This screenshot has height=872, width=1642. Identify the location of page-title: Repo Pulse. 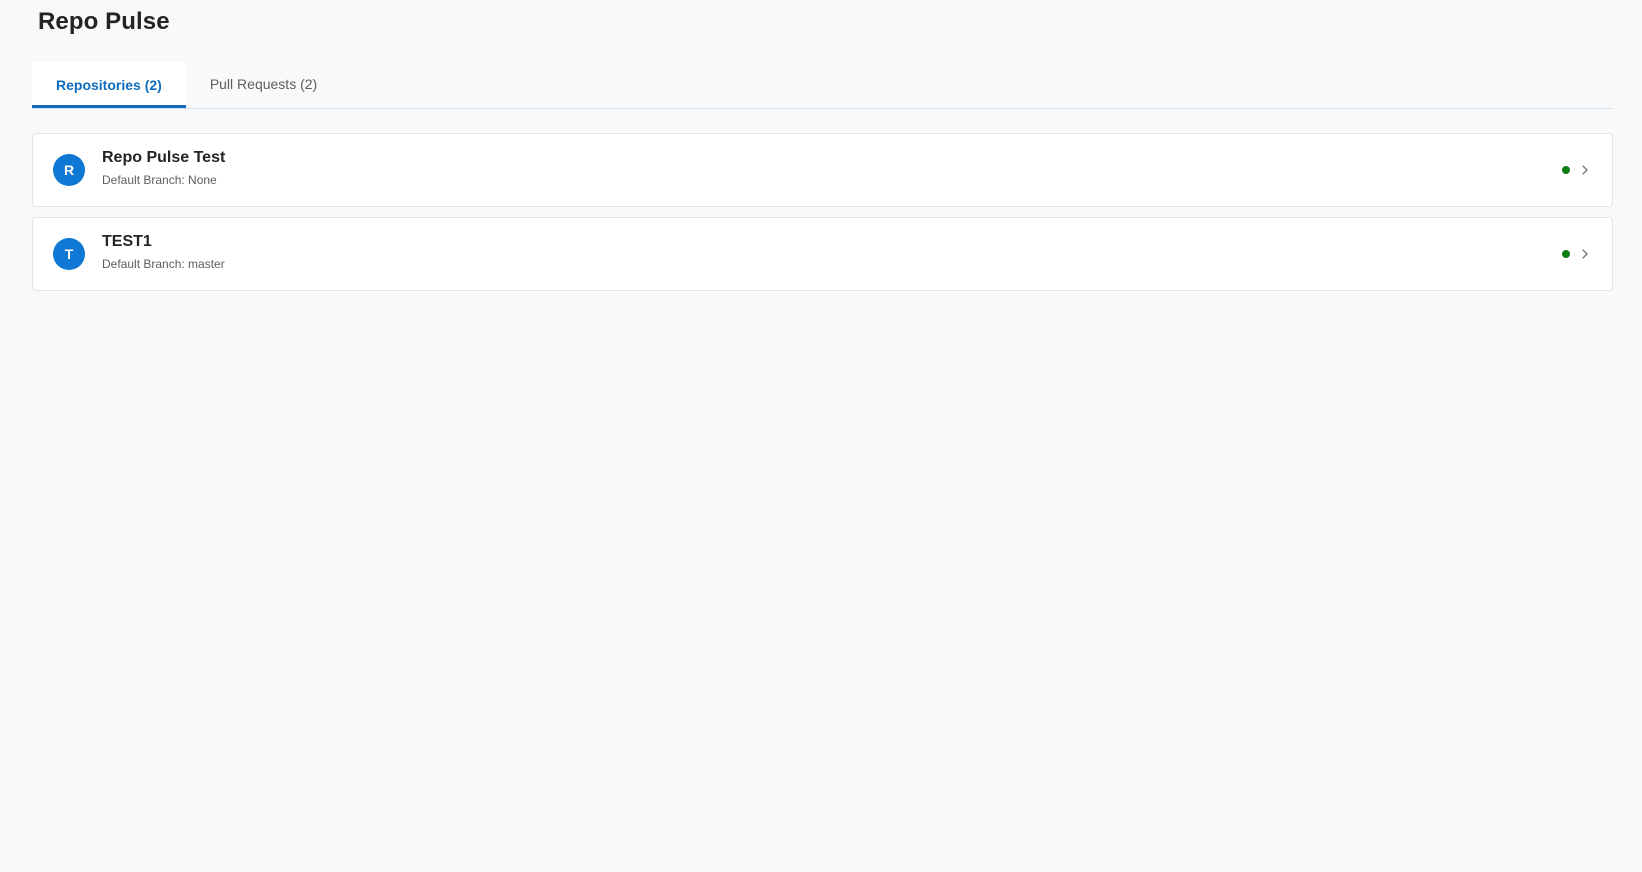
(104, 21).